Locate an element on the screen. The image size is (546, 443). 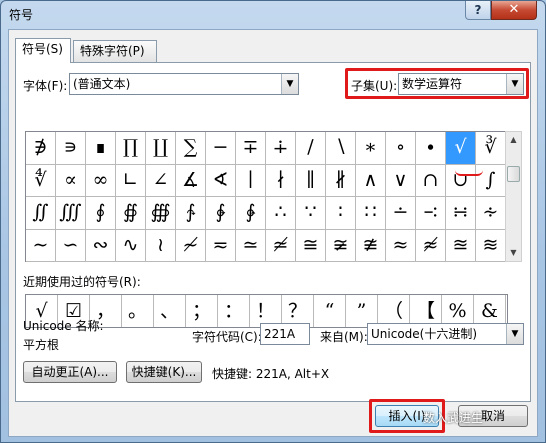
symbol-cell: ∬ is located at coordinates (41, 213).